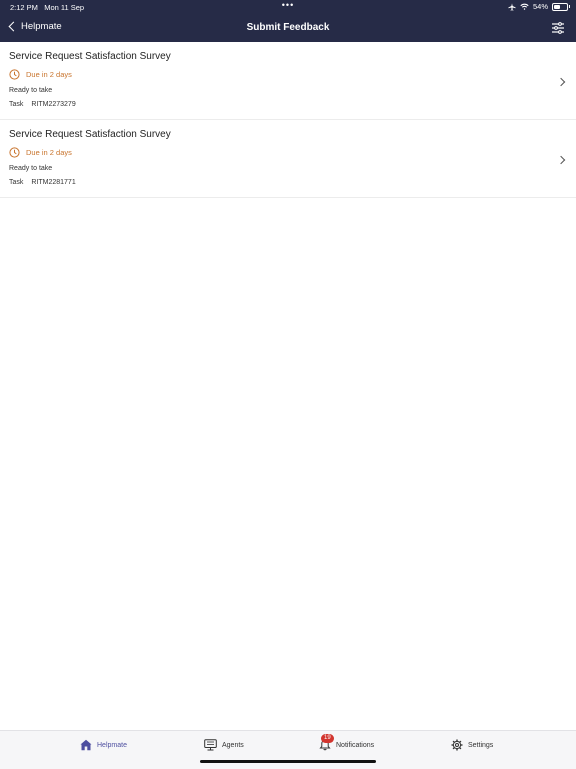 This screenshot has height=769, width=576. What do you see at coordinates (524, 6) in the screenshot?
I see `wifi-icon` at bounding box center [524, 6].